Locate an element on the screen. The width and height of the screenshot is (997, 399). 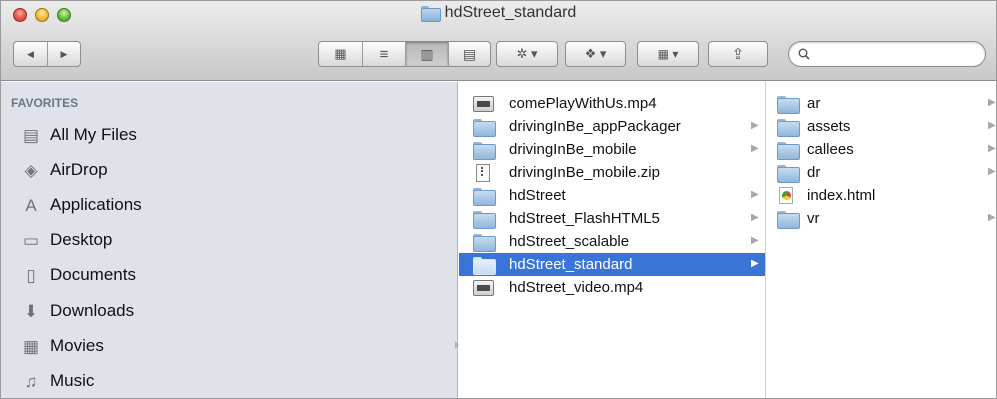
file-row-ar: ar ▶ is located at coordinates (881, 103).